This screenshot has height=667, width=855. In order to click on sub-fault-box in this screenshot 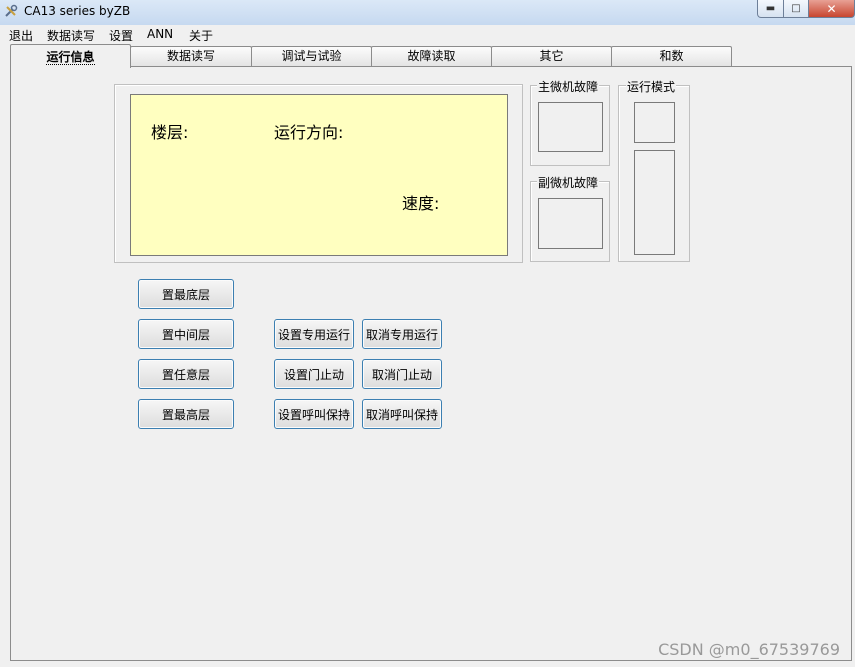, I will do `click(570, 223)`.